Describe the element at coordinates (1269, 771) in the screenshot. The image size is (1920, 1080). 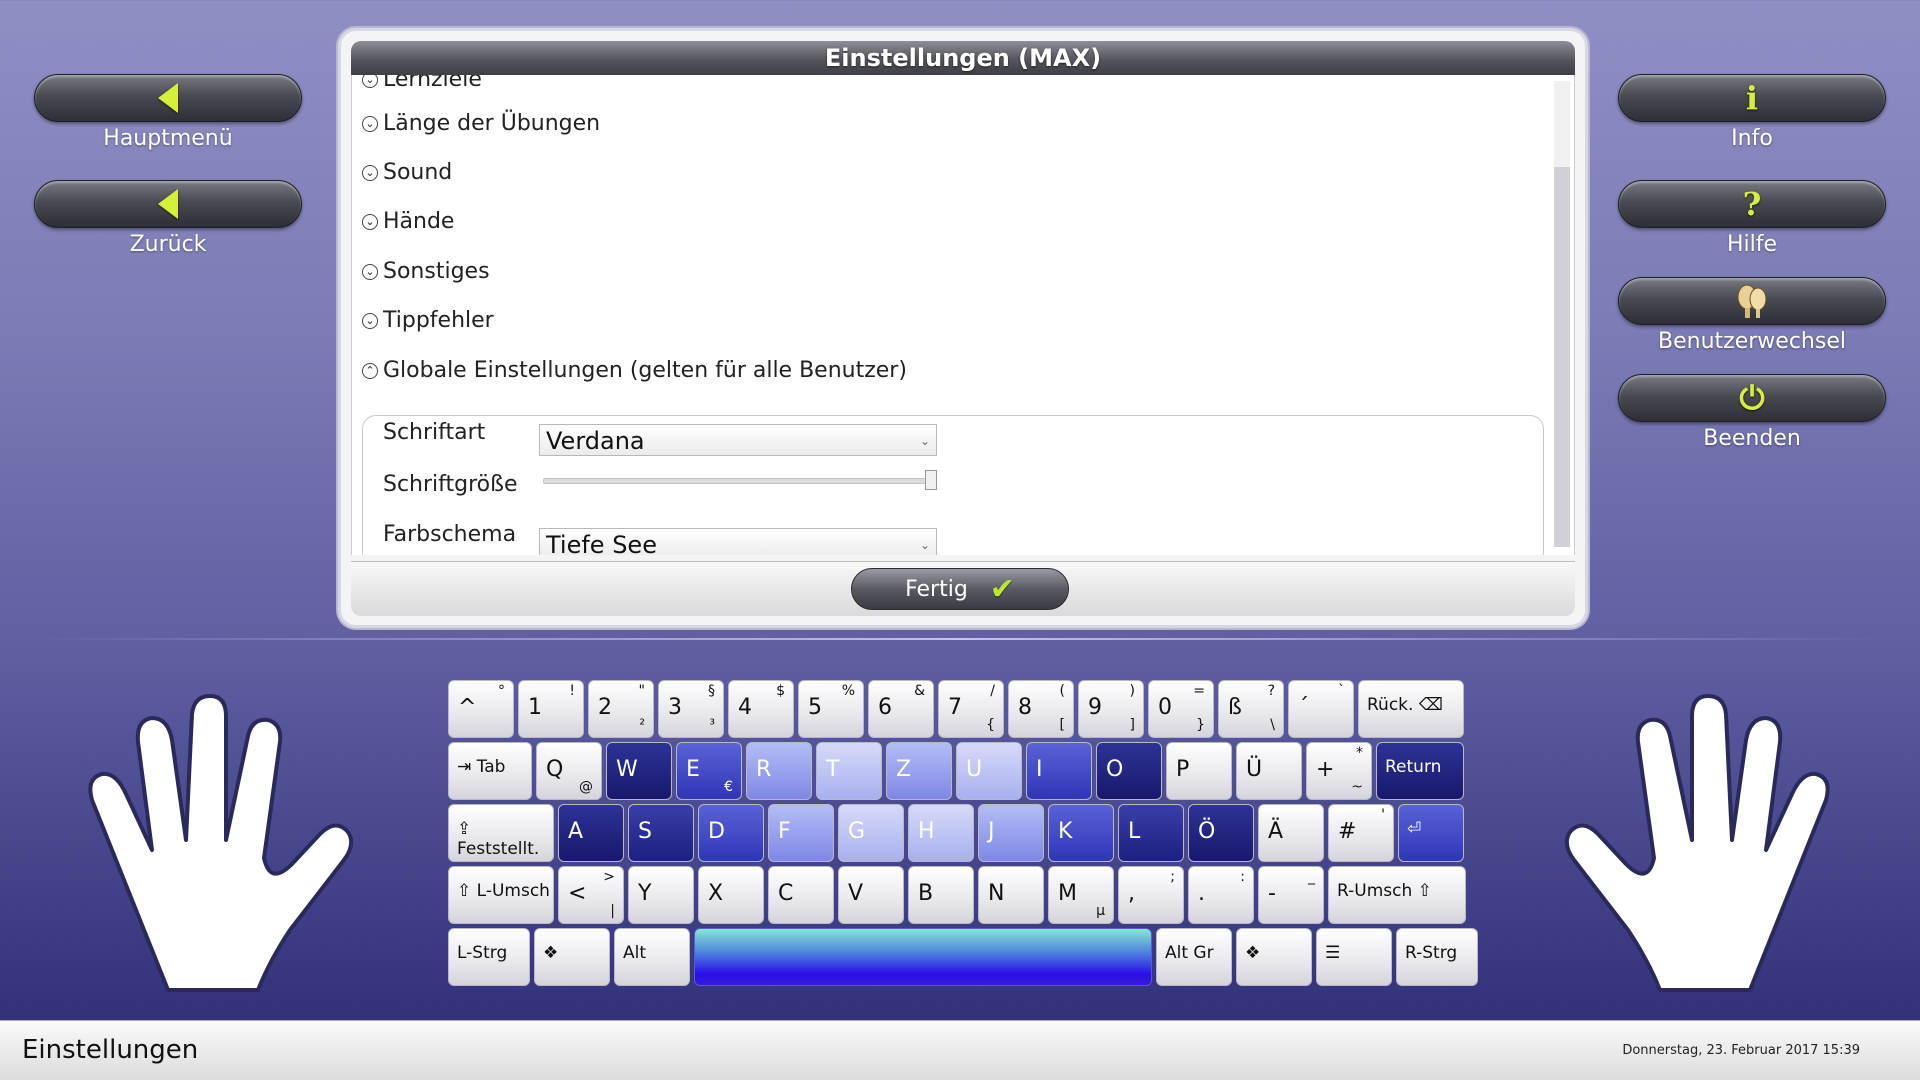
I see `key-Ü: Ü` at that location.